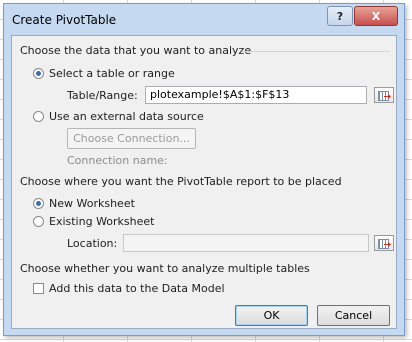 The height and width of the screenshot is (342, 412). I want to click on title-bar: Create PivotTable ? X, so click(204, 19).